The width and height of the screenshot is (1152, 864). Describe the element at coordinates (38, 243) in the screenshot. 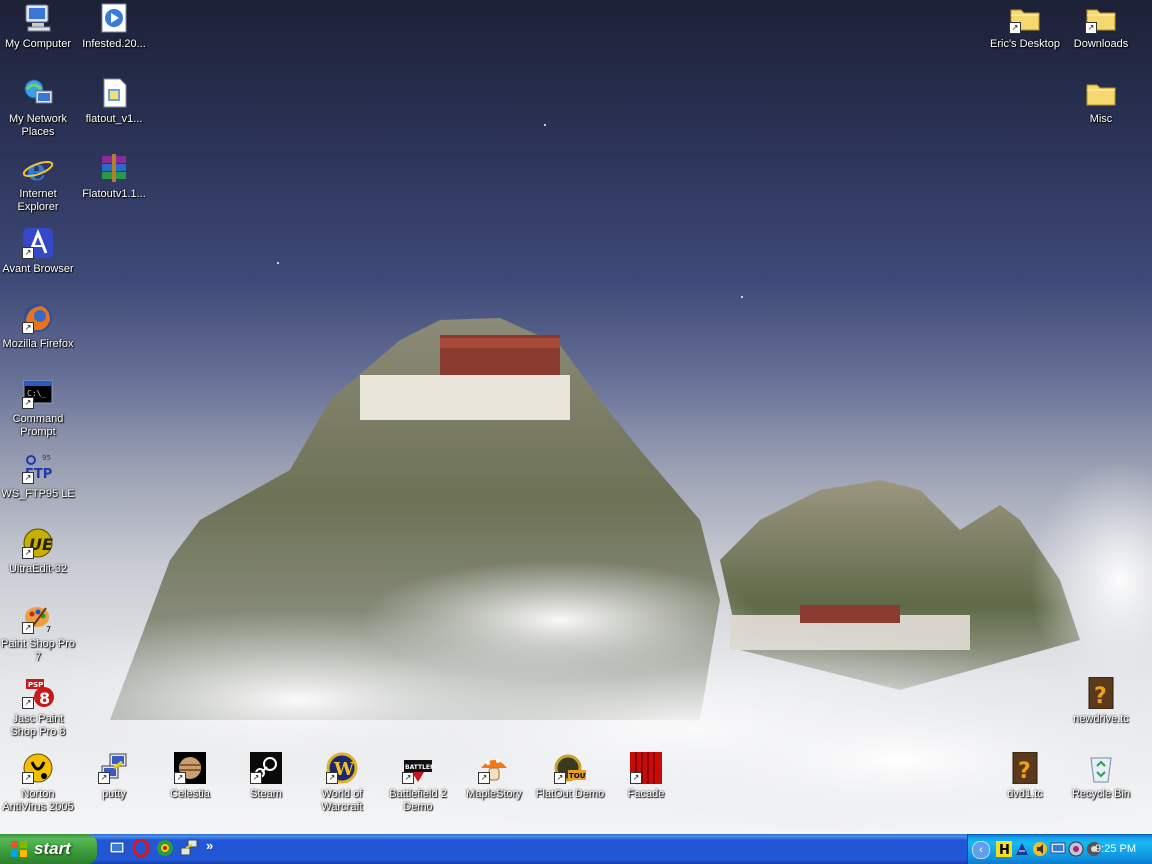

I see `avant-logo-icon: ↗` at that location.